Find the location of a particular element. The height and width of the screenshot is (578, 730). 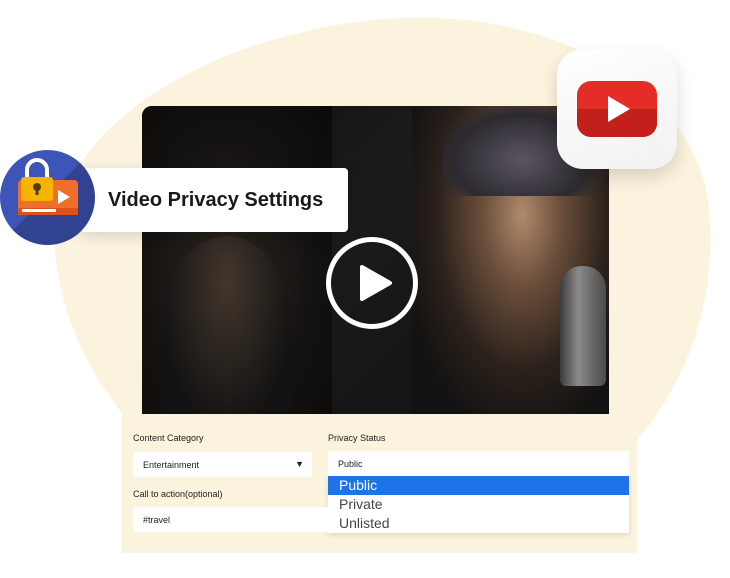

privacy-option-private: Private is located at coordinates (478, 504).